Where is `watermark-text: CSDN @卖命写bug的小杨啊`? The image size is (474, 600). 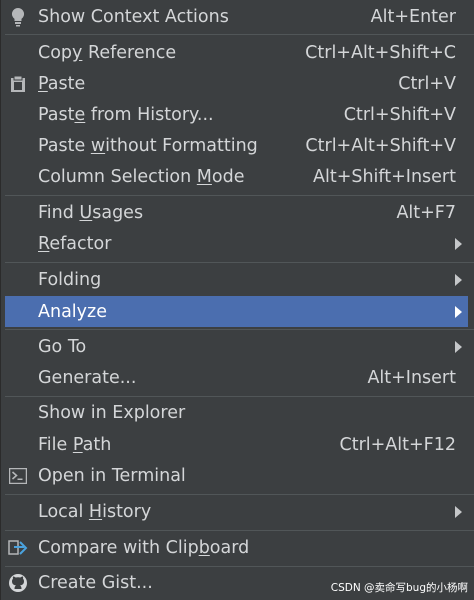 watermark-text: CSDN @卖命写bug的小杨啊 is located at coordinates (399, 588).